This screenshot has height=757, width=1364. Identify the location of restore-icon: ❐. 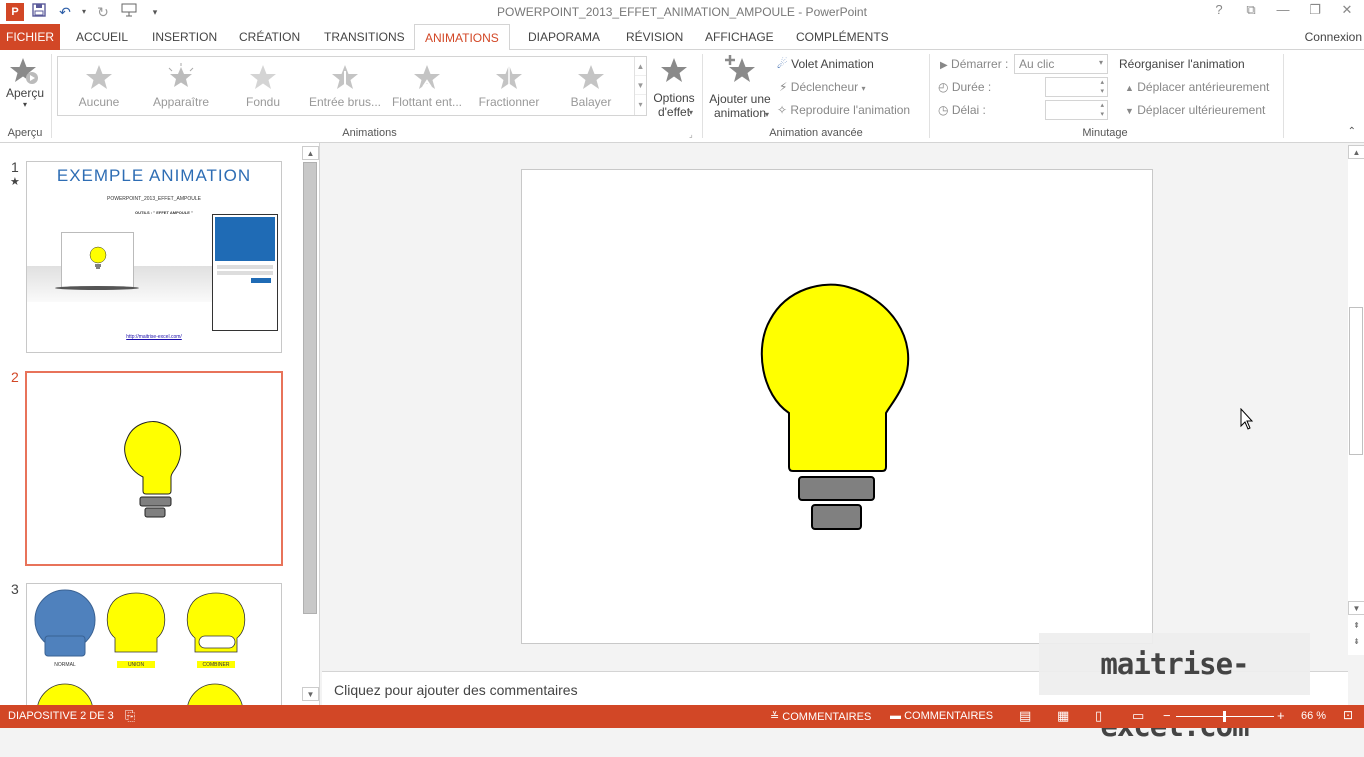
(1315, 10).